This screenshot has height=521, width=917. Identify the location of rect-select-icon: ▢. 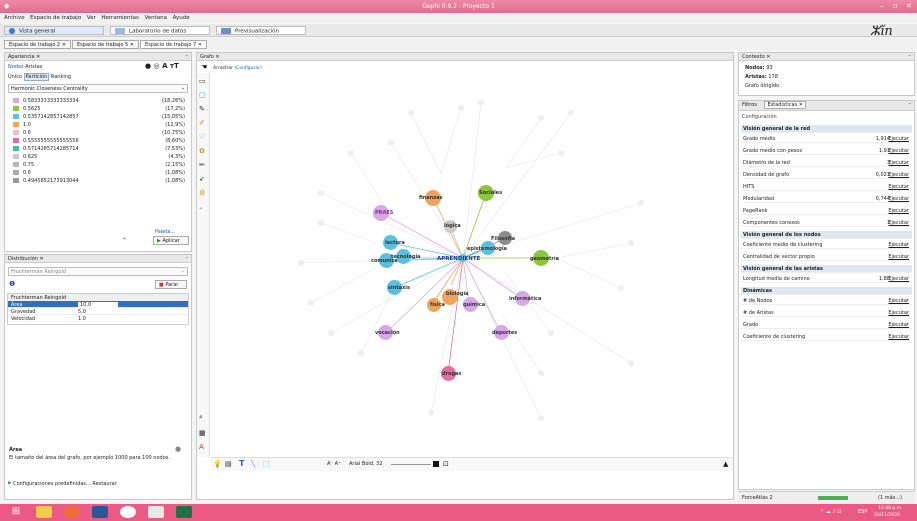
(202, 95).